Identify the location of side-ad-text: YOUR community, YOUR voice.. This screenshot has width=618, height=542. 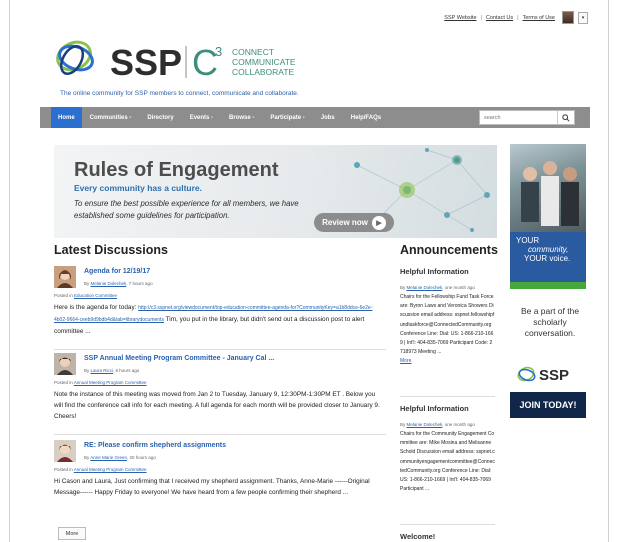
(548, 257).